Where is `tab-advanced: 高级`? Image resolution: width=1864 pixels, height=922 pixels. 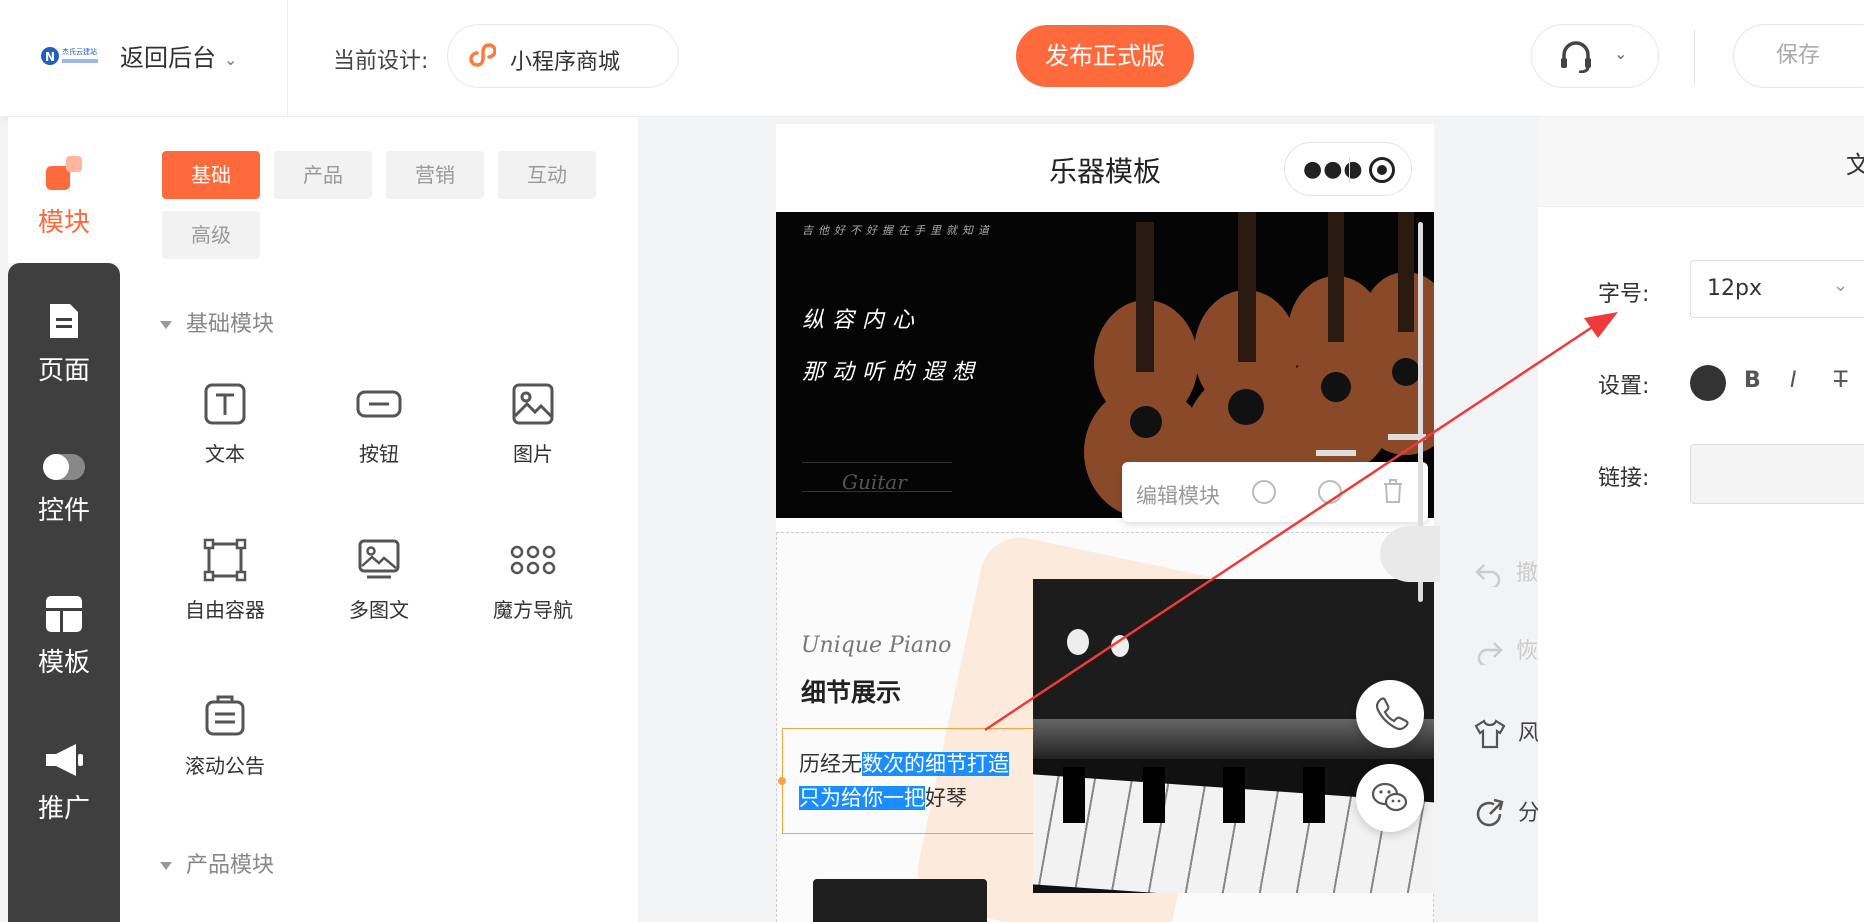
tab-advanced: 高级 is located at coordinates (211, 235).